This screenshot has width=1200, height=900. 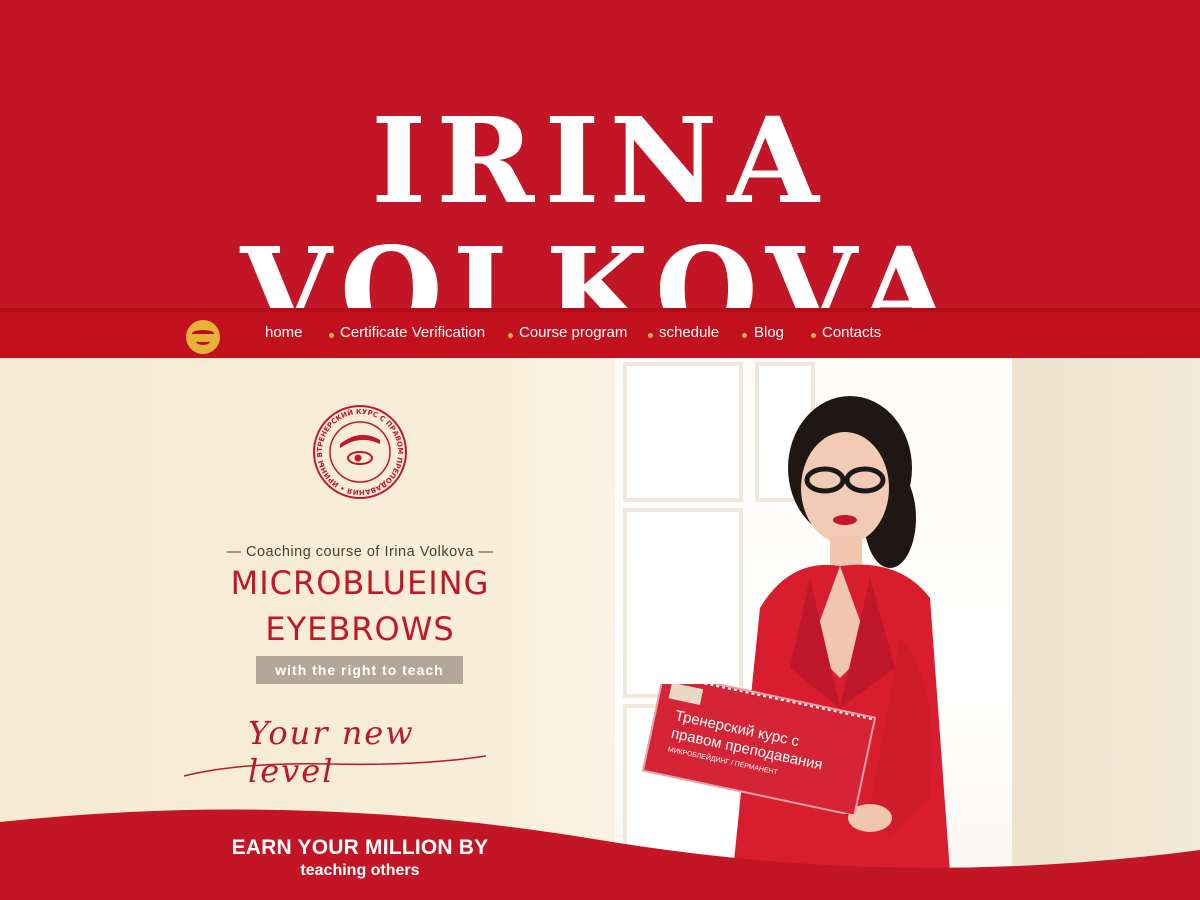 What do you see at coordinates (360, 870) in the screenshot?
I see `cta-subheading: teaching others` at bounding box center [360, 870].